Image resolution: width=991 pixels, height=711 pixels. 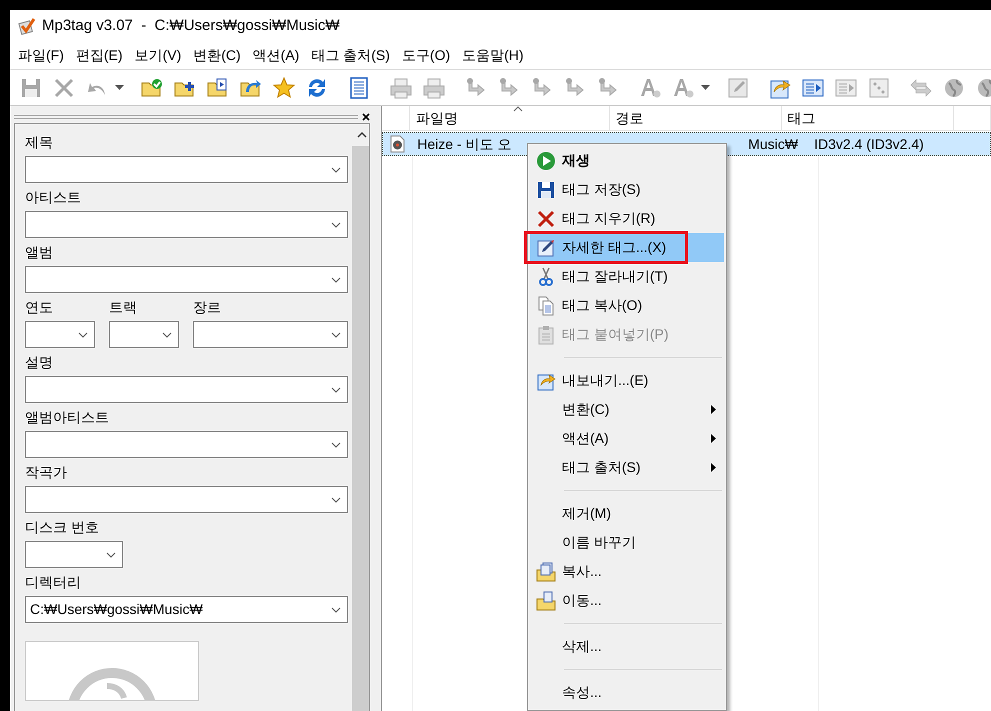 What do you see at coordinates (46, 472) in the screenshot?
I see `field-label: 작곡가` at bounding box center [46, 472].